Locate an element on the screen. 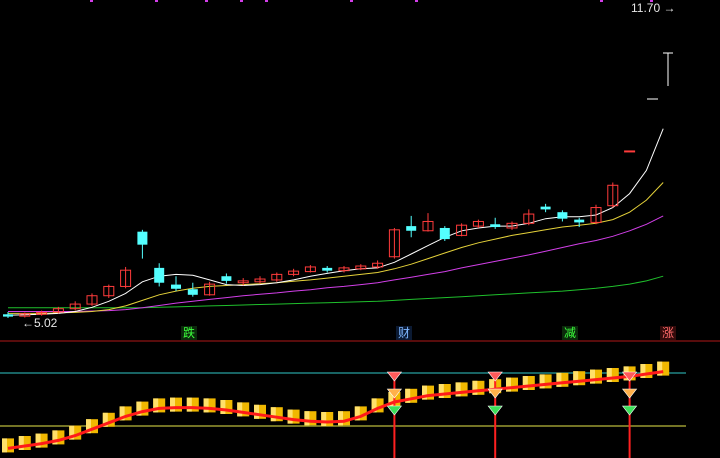 The height and width of the screenshot is (458, 720). price-low-label: ←5.02 is located at coordinates (39, 323).